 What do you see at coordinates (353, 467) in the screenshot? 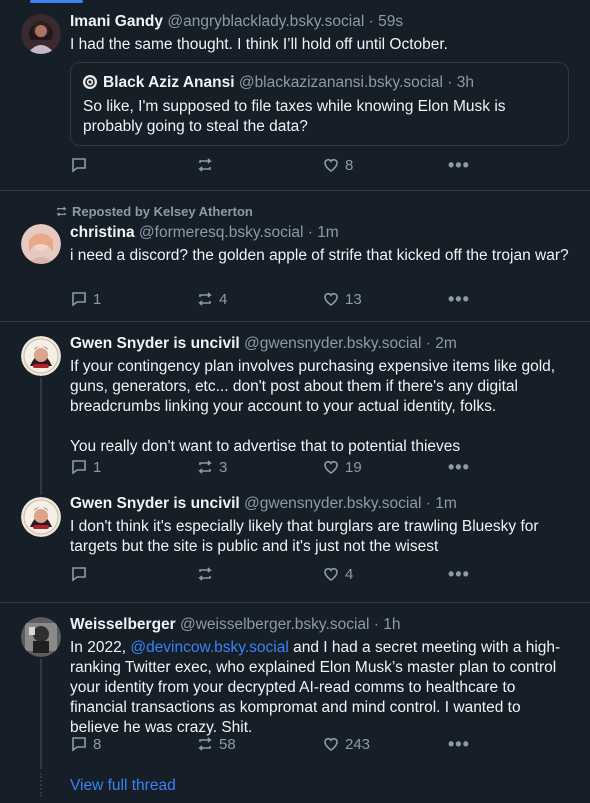
I see `like-count: 19` at bounding box center [353, 467].